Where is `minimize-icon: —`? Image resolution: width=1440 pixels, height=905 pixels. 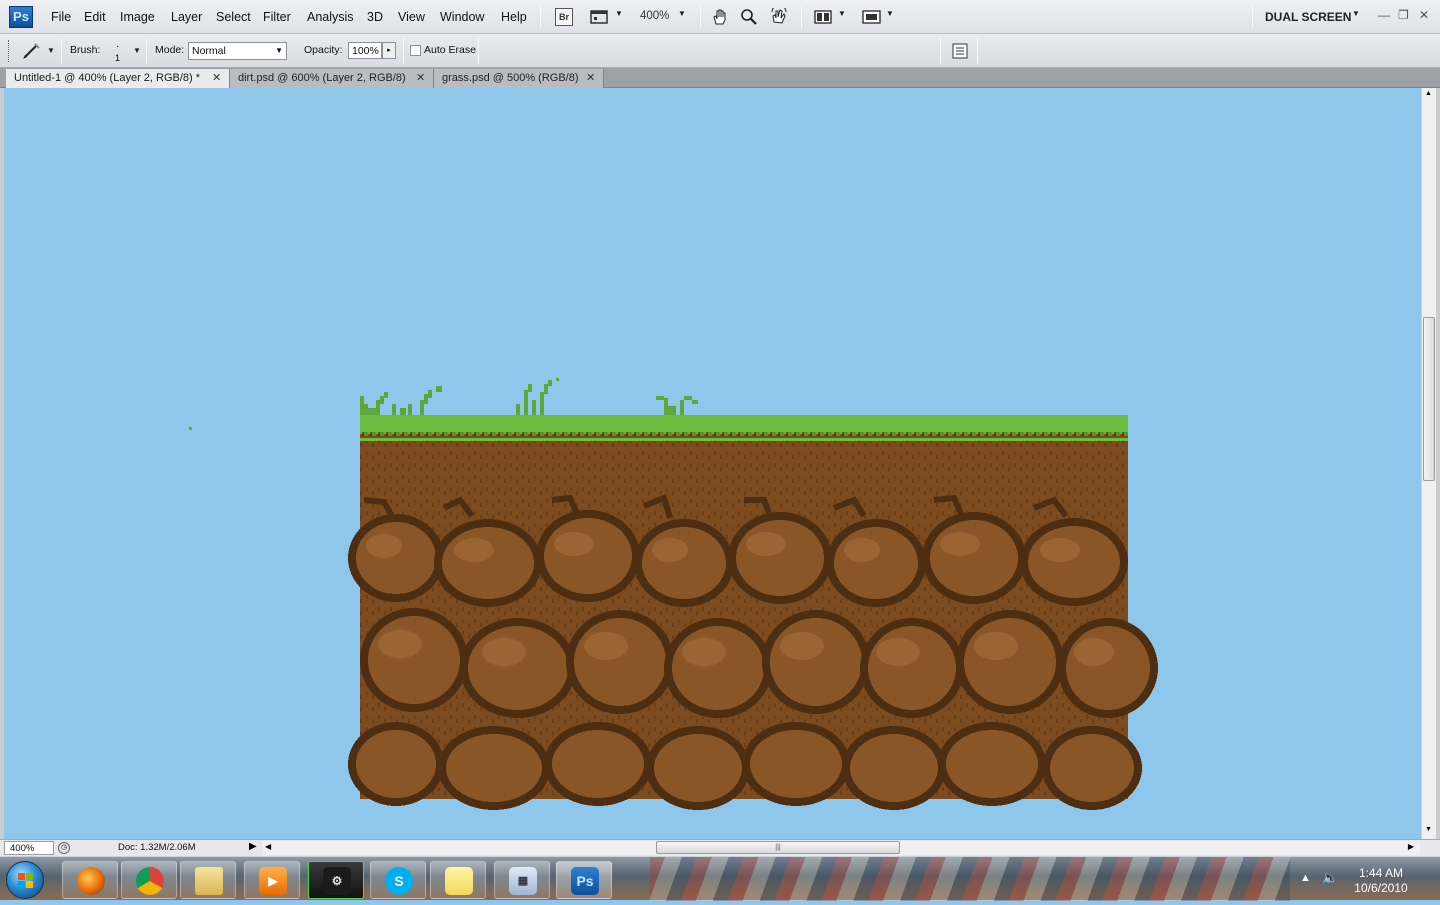 minimize-icon: — is located at coordinates (1384, 15).